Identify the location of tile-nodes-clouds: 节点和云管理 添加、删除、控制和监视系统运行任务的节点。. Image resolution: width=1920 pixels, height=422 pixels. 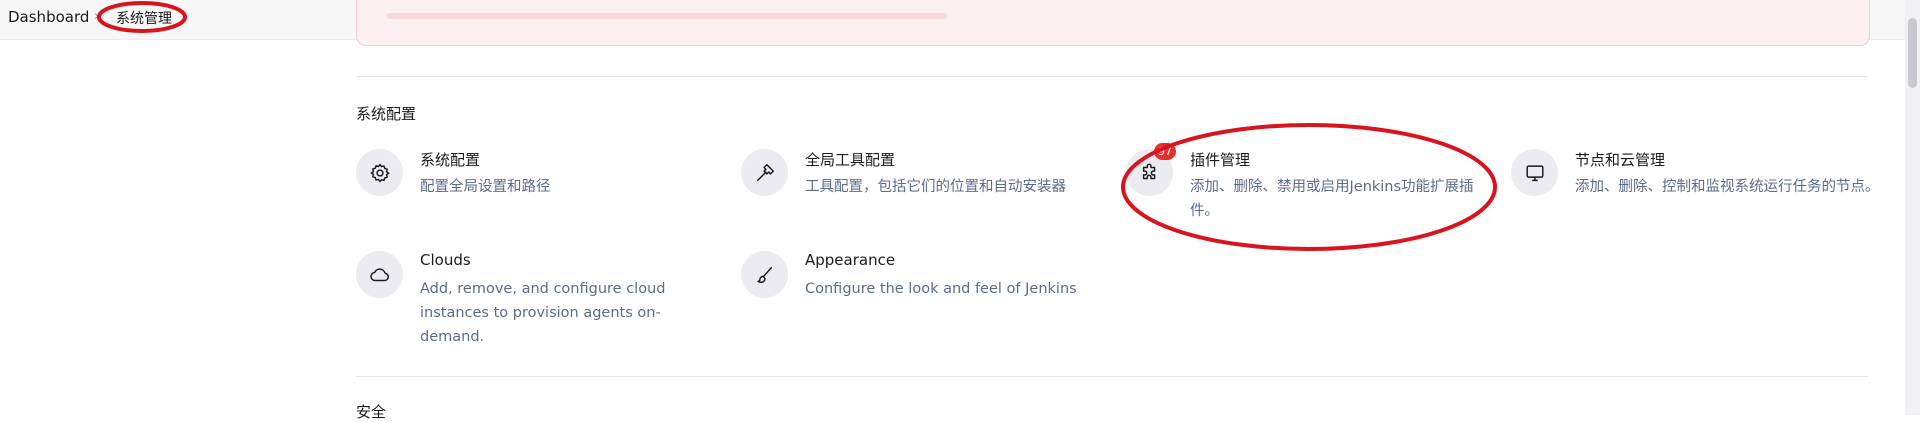
(1695, 197).